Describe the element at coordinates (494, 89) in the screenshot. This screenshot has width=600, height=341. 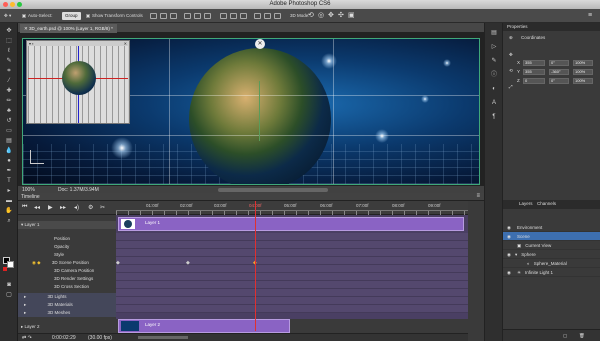
I see `adjustments-panel-icon: ◐` at that location.